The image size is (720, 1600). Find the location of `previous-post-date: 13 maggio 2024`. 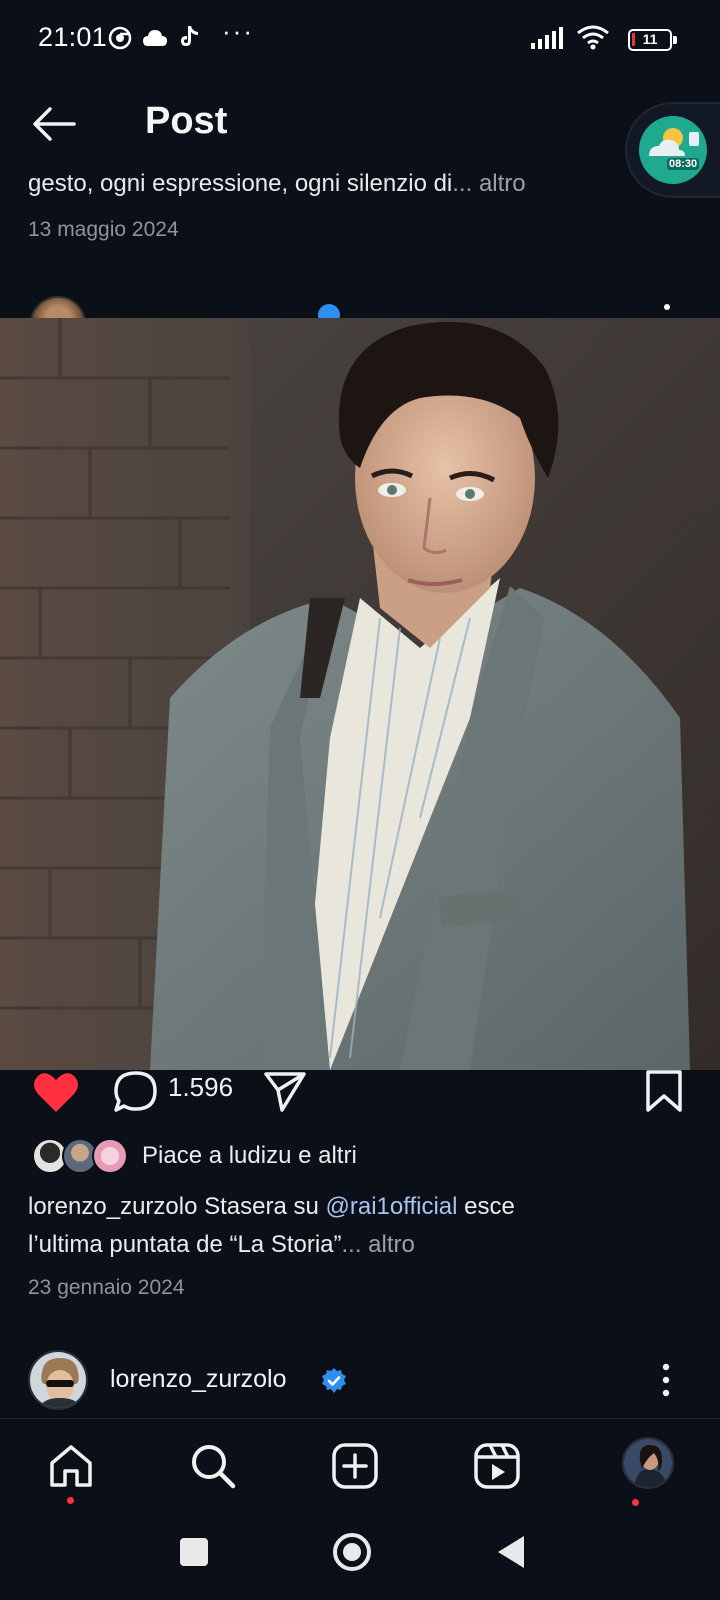

previous-post-date: 13 maggio 2024 is located at coordinates (103, 229).